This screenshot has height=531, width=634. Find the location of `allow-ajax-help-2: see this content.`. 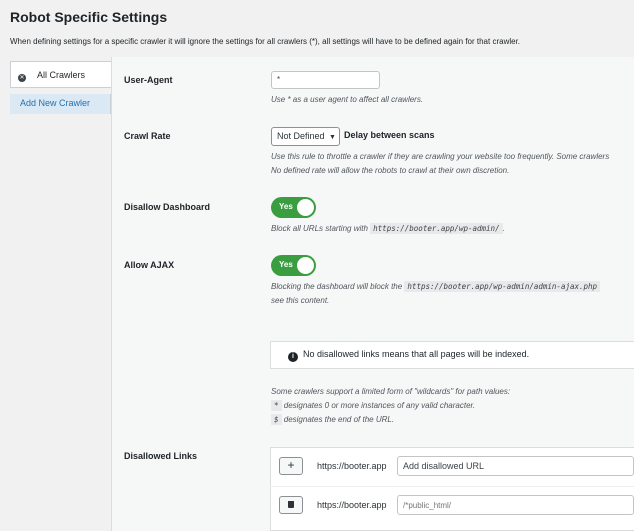

allow-ajax-help-2: see this content. is located at coordinates (300, 300).